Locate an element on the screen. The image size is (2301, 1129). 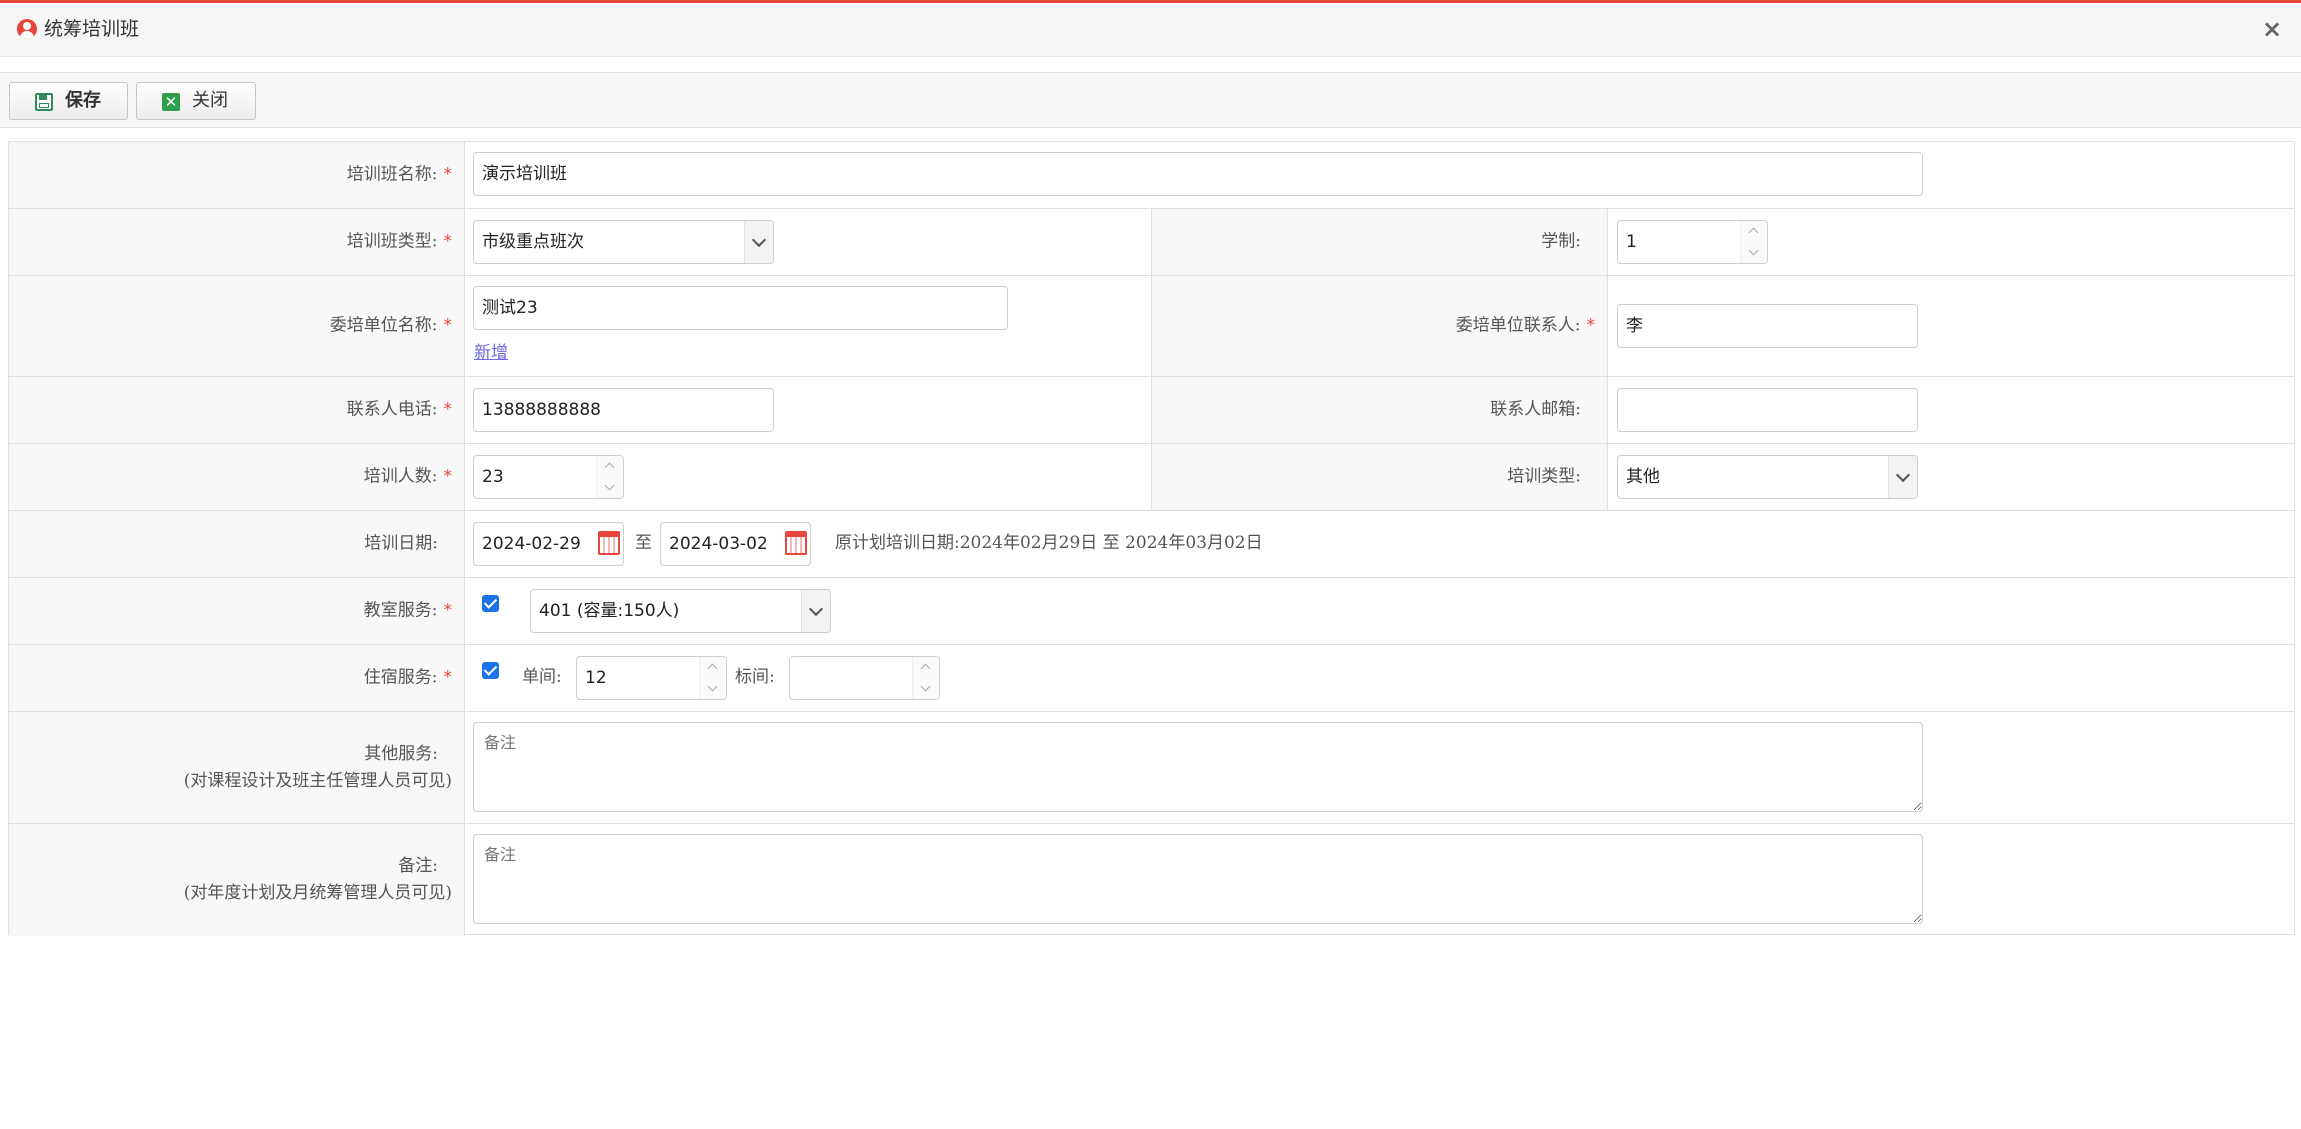
duration-value: 1 is located at coordinates (1631, 242).